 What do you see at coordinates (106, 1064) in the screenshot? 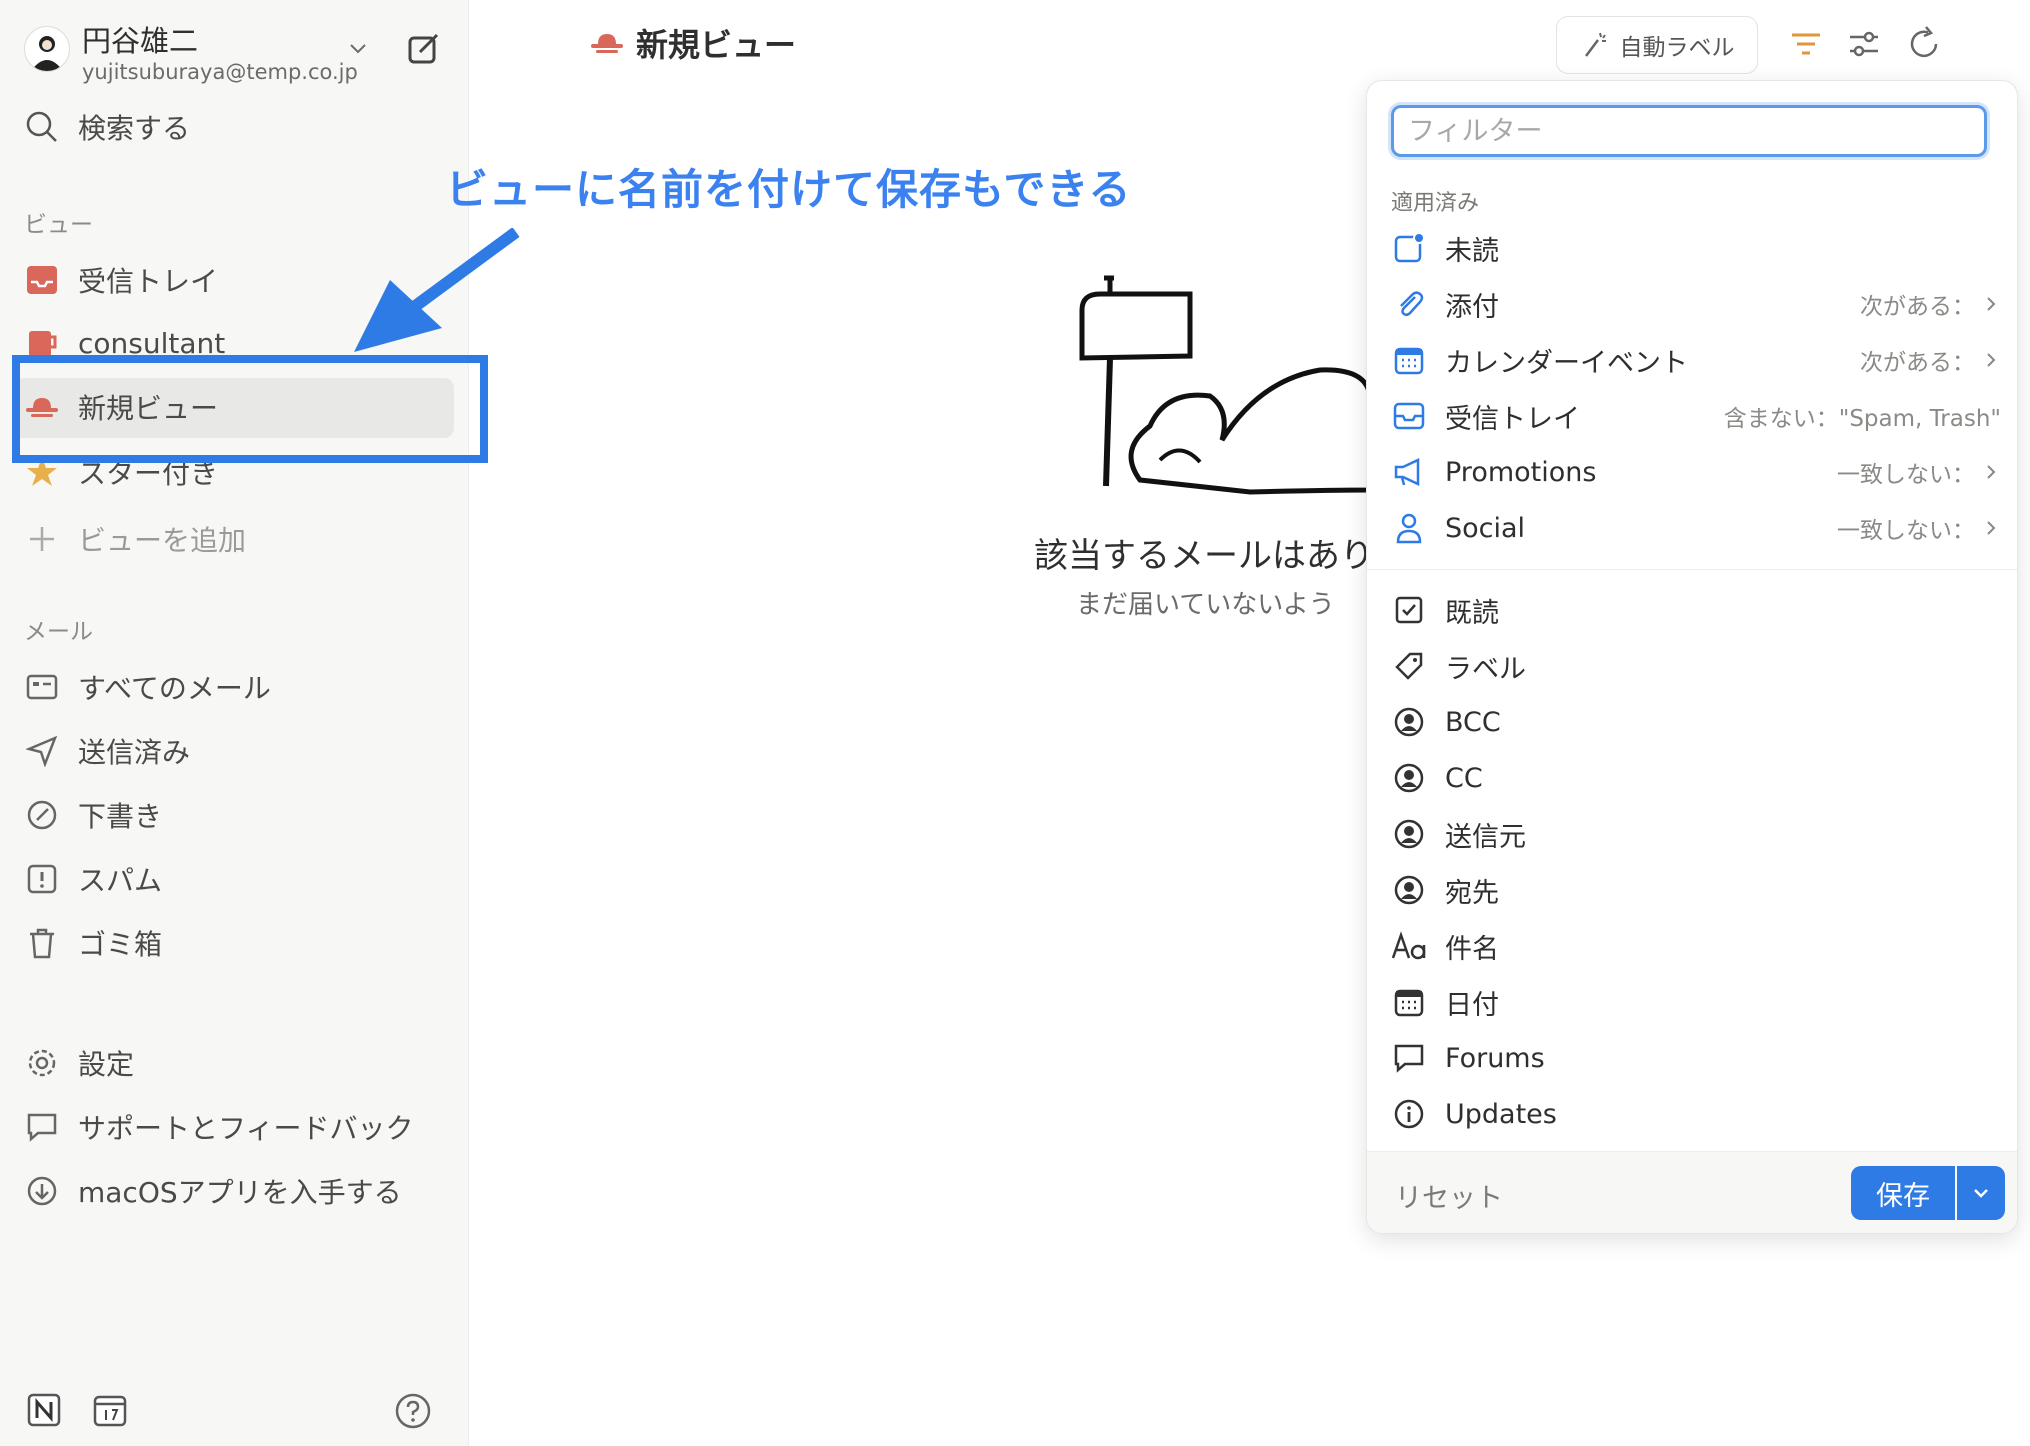
I see `sidebar-item-label: 設定` at bounding box center [106, 1064].